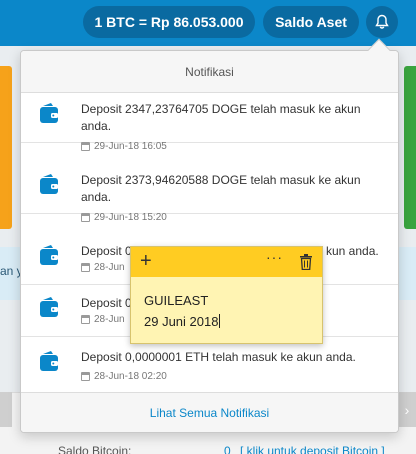 This screenshot has height=454, width=416. Describe the element at coordinates (95, 449) in the screenshot. I see `saldo-bitcoin-label: Saldo Bitcoin:` at that location.